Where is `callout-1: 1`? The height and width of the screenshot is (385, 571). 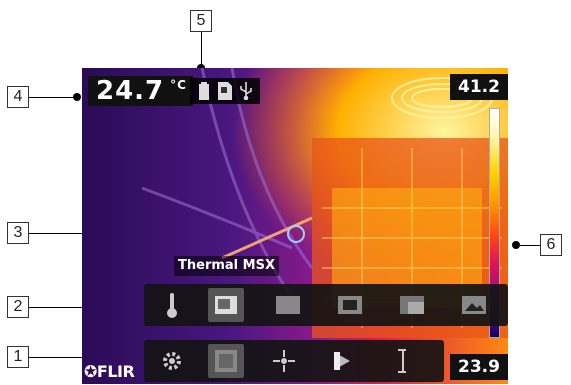 callout-1: 1 is located at coordinates (18, 357).